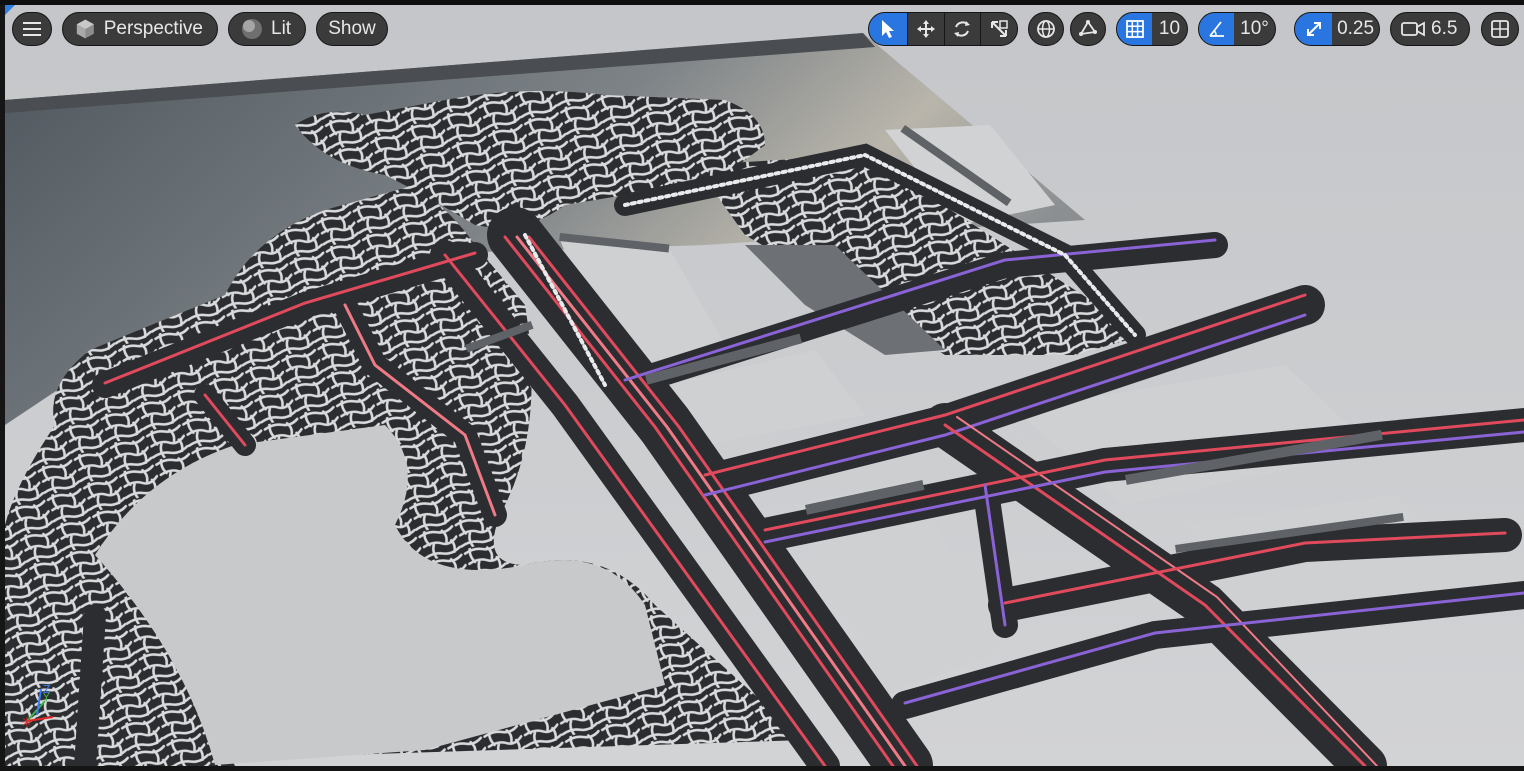 This screenshot has height=771, width=1524. I want to click on move-arrows-icon, so click(925, 29).